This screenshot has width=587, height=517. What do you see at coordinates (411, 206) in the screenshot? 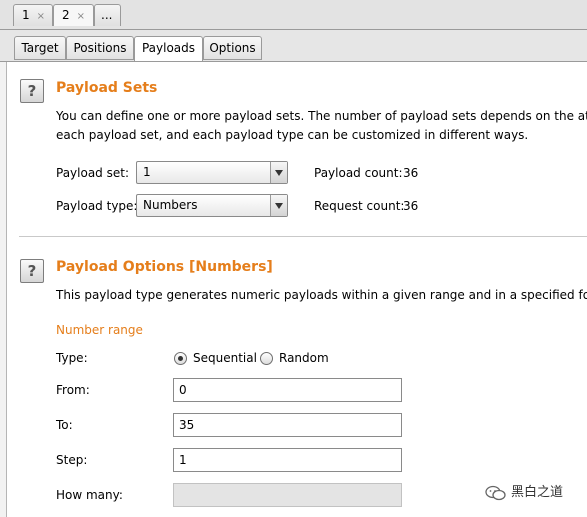
I see `request-count-value: 36` at bounding box center [411, 206].